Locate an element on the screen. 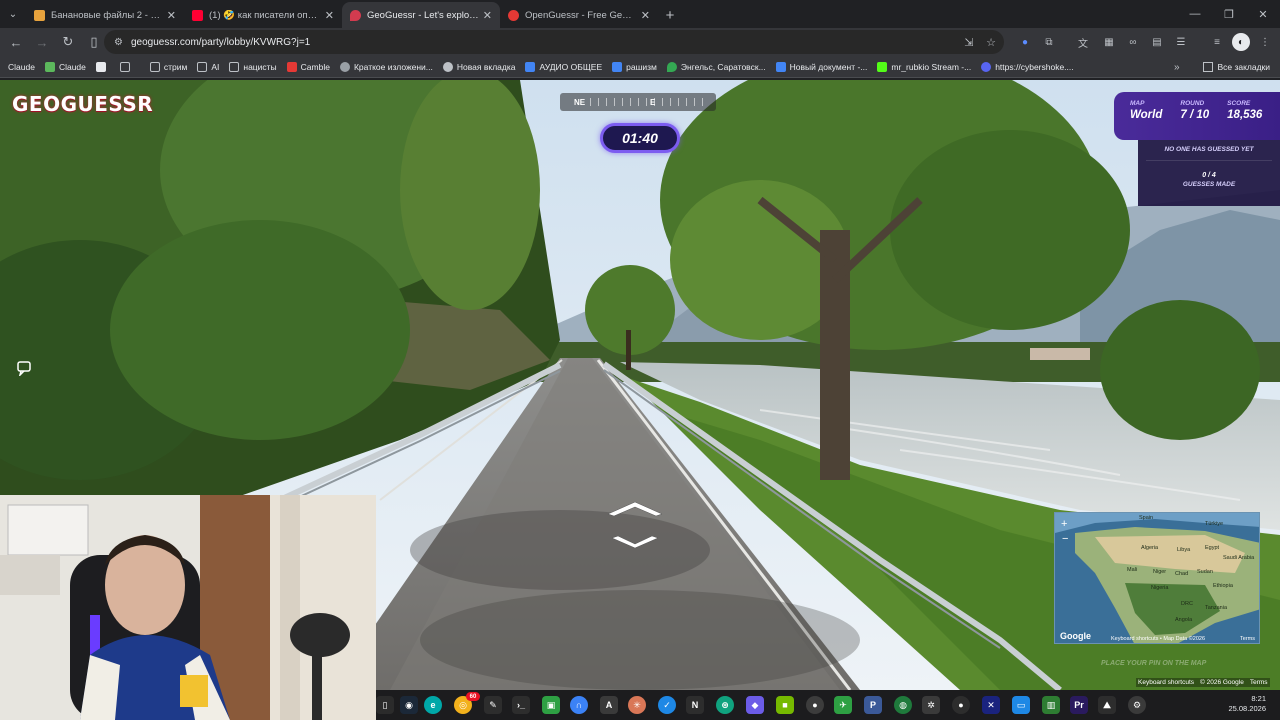 The image size is (1280, 720). install-app-icon: ⇲ is located at coordinates (969, 42).